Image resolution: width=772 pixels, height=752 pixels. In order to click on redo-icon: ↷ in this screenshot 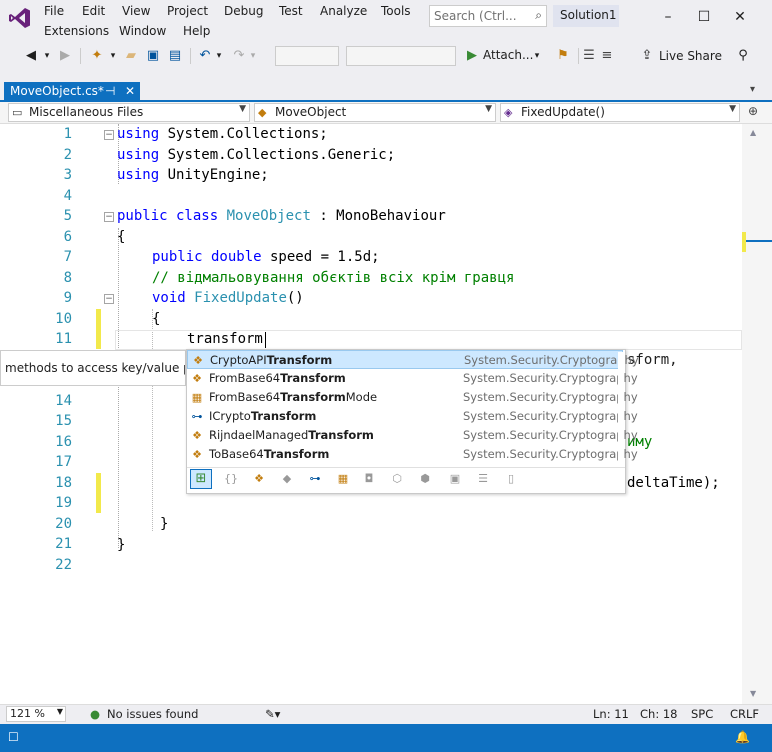, I will do `click(239, 56)`.